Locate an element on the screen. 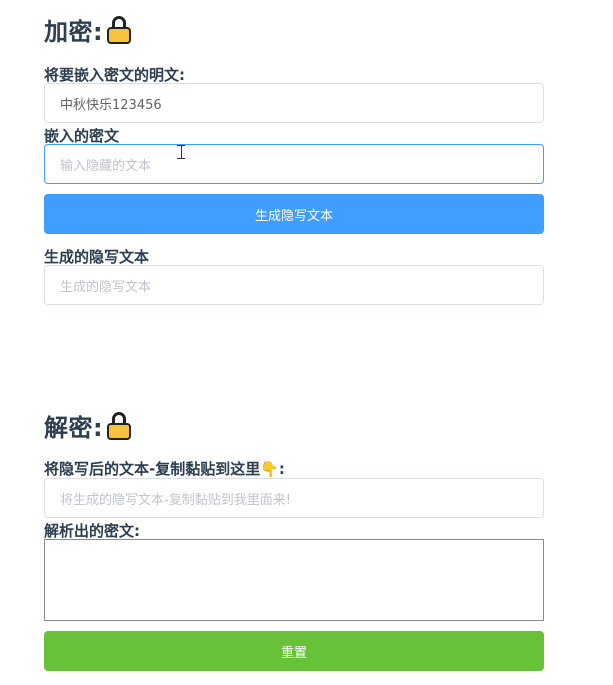 Image resolution: width=613 pixels, height=685 pixels. reset-button: 重置 is located at coordinates (294, 651).